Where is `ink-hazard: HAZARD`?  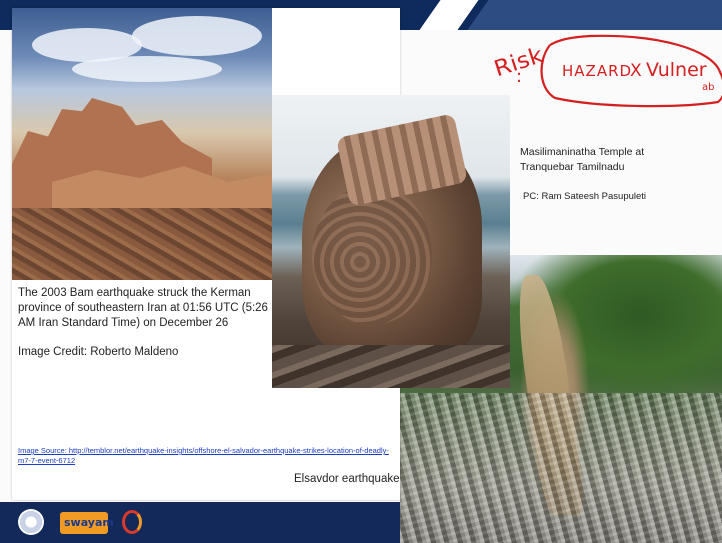 ink-hazard: HAZARD is located at coordinates (597, 71).